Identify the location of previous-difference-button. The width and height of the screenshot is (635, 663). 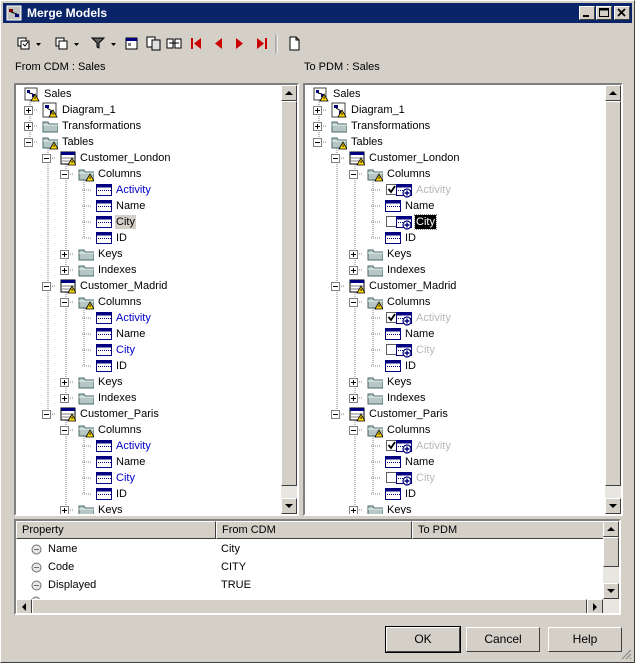
(218, 44).